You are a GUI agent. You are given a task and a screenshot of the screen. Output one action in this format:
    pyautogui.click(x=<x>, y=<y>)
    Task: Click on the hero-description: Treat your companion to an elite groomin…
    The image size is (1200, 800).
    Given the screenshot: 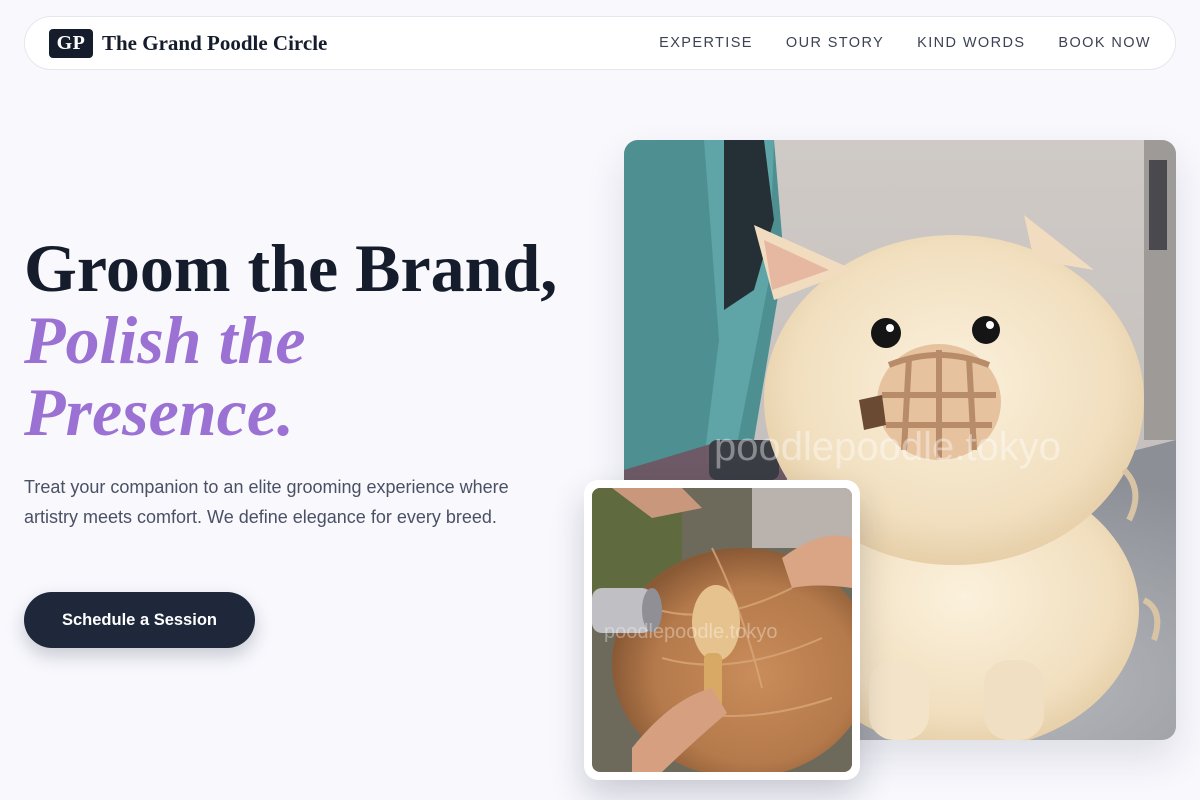 What is the action you would take?
    pyautogui.click(x=266, y=502)
    